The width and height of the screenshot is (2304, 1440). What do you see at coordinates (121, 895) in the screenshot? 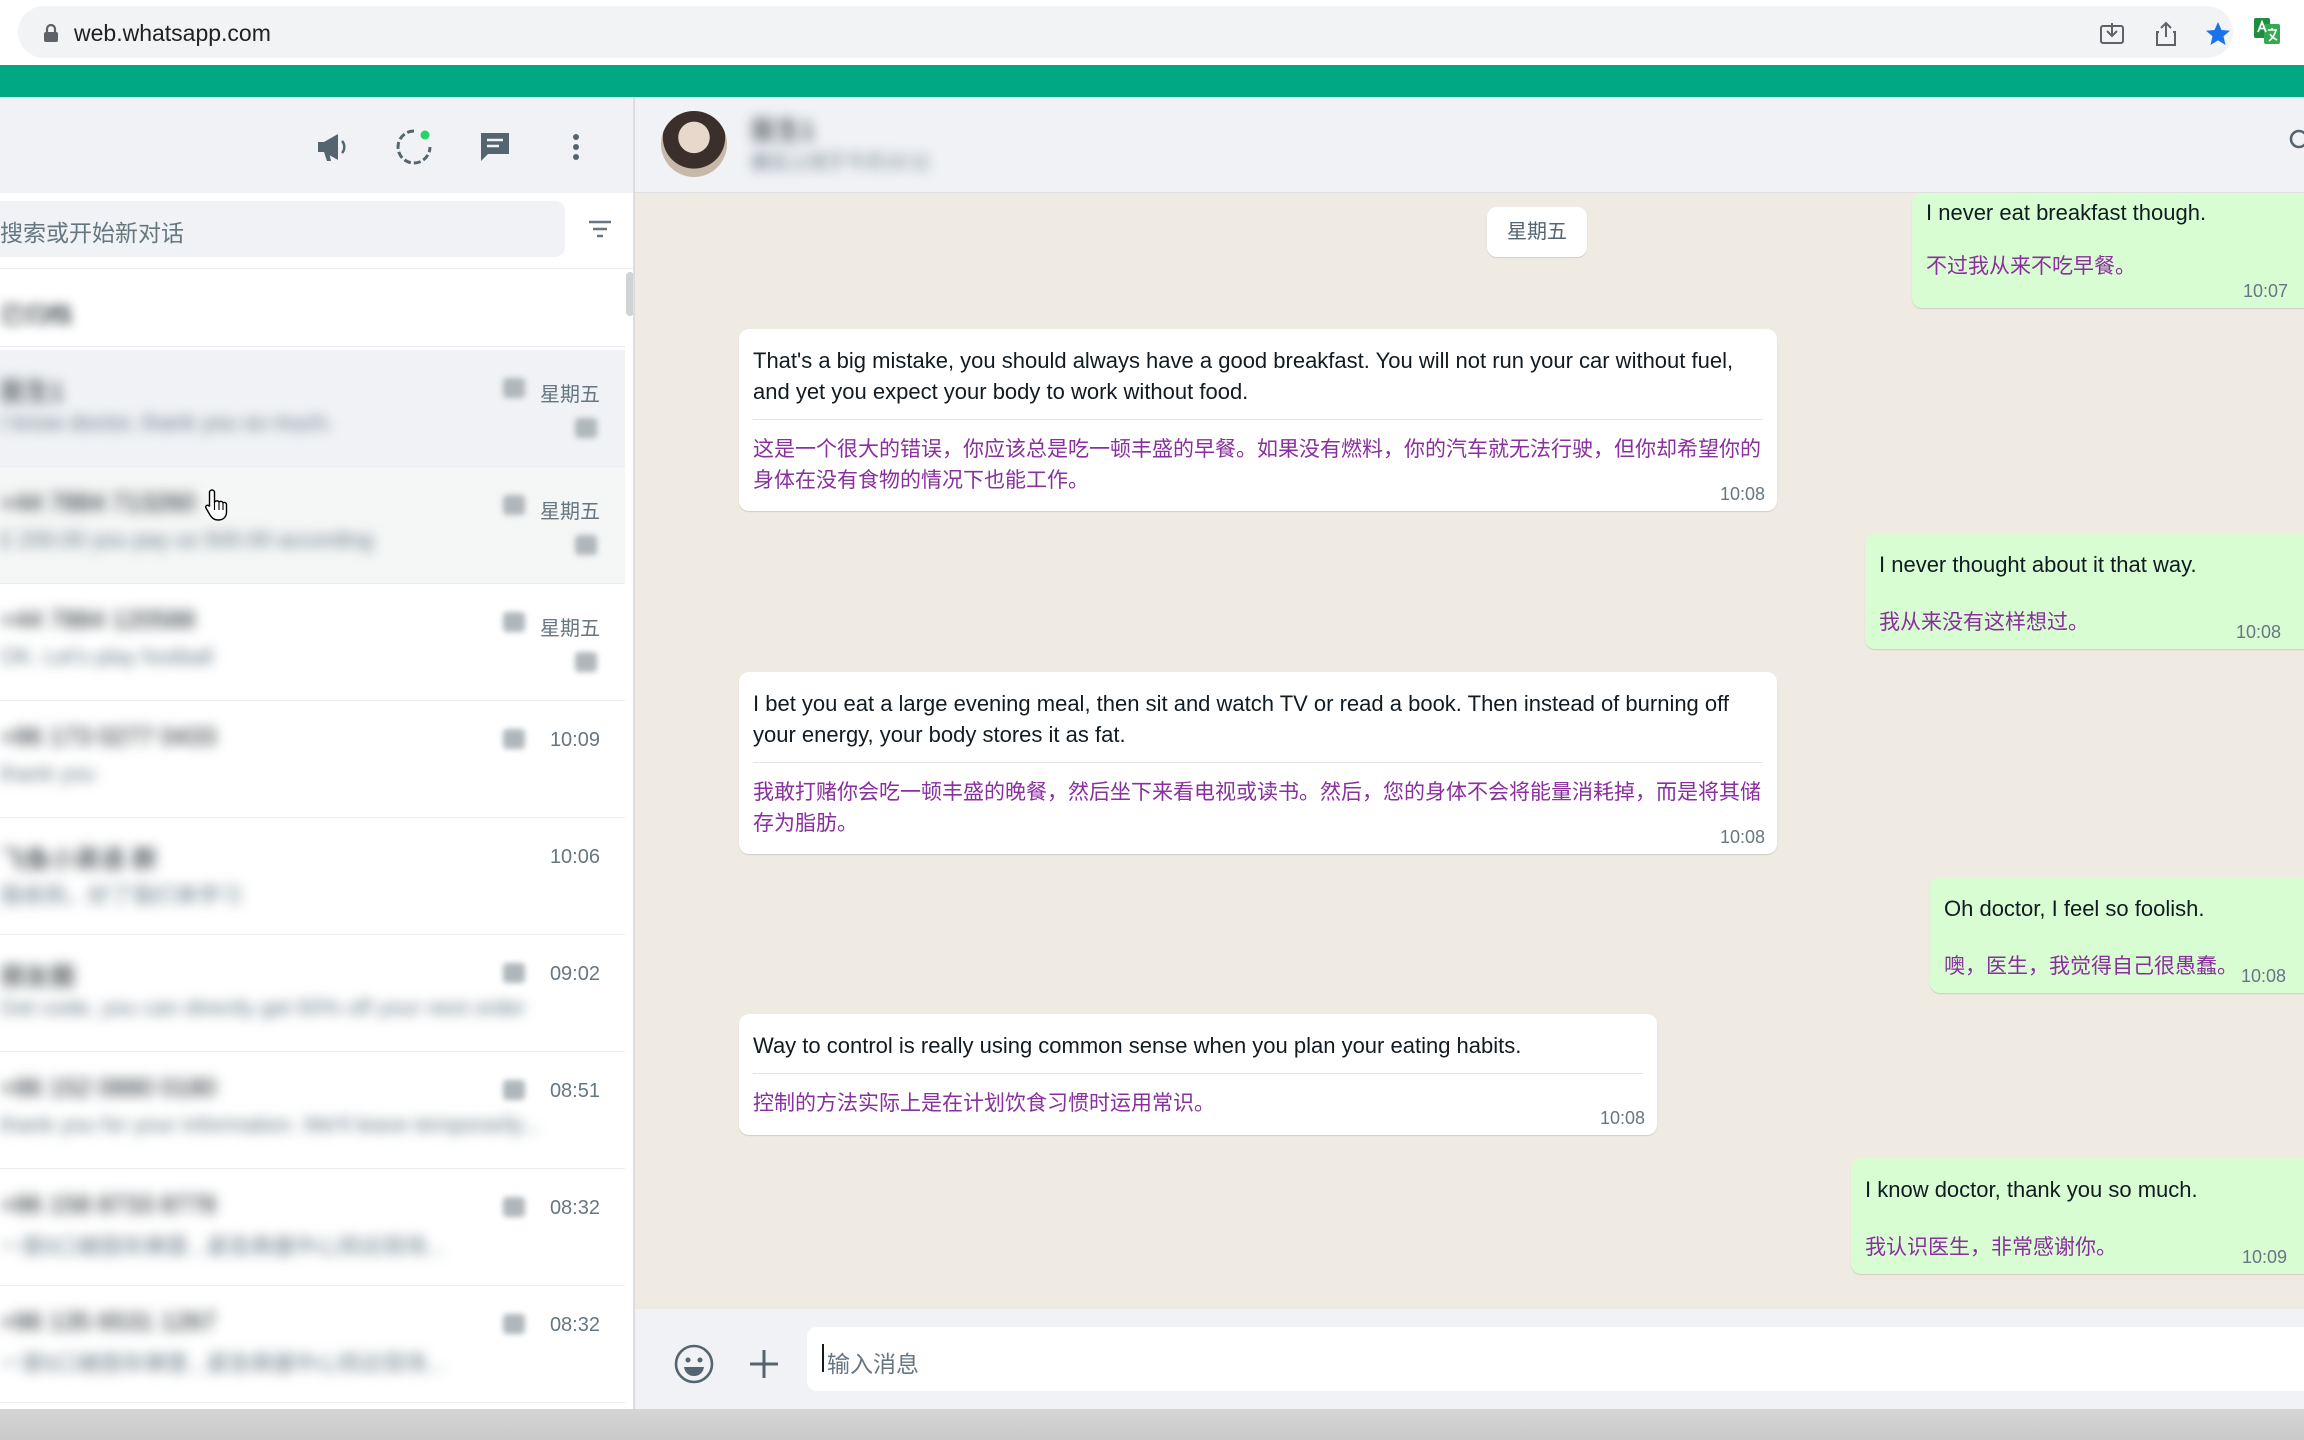
I see `chat-preview: 我收到，好了我们来学习` at bounding box center [121, 895].